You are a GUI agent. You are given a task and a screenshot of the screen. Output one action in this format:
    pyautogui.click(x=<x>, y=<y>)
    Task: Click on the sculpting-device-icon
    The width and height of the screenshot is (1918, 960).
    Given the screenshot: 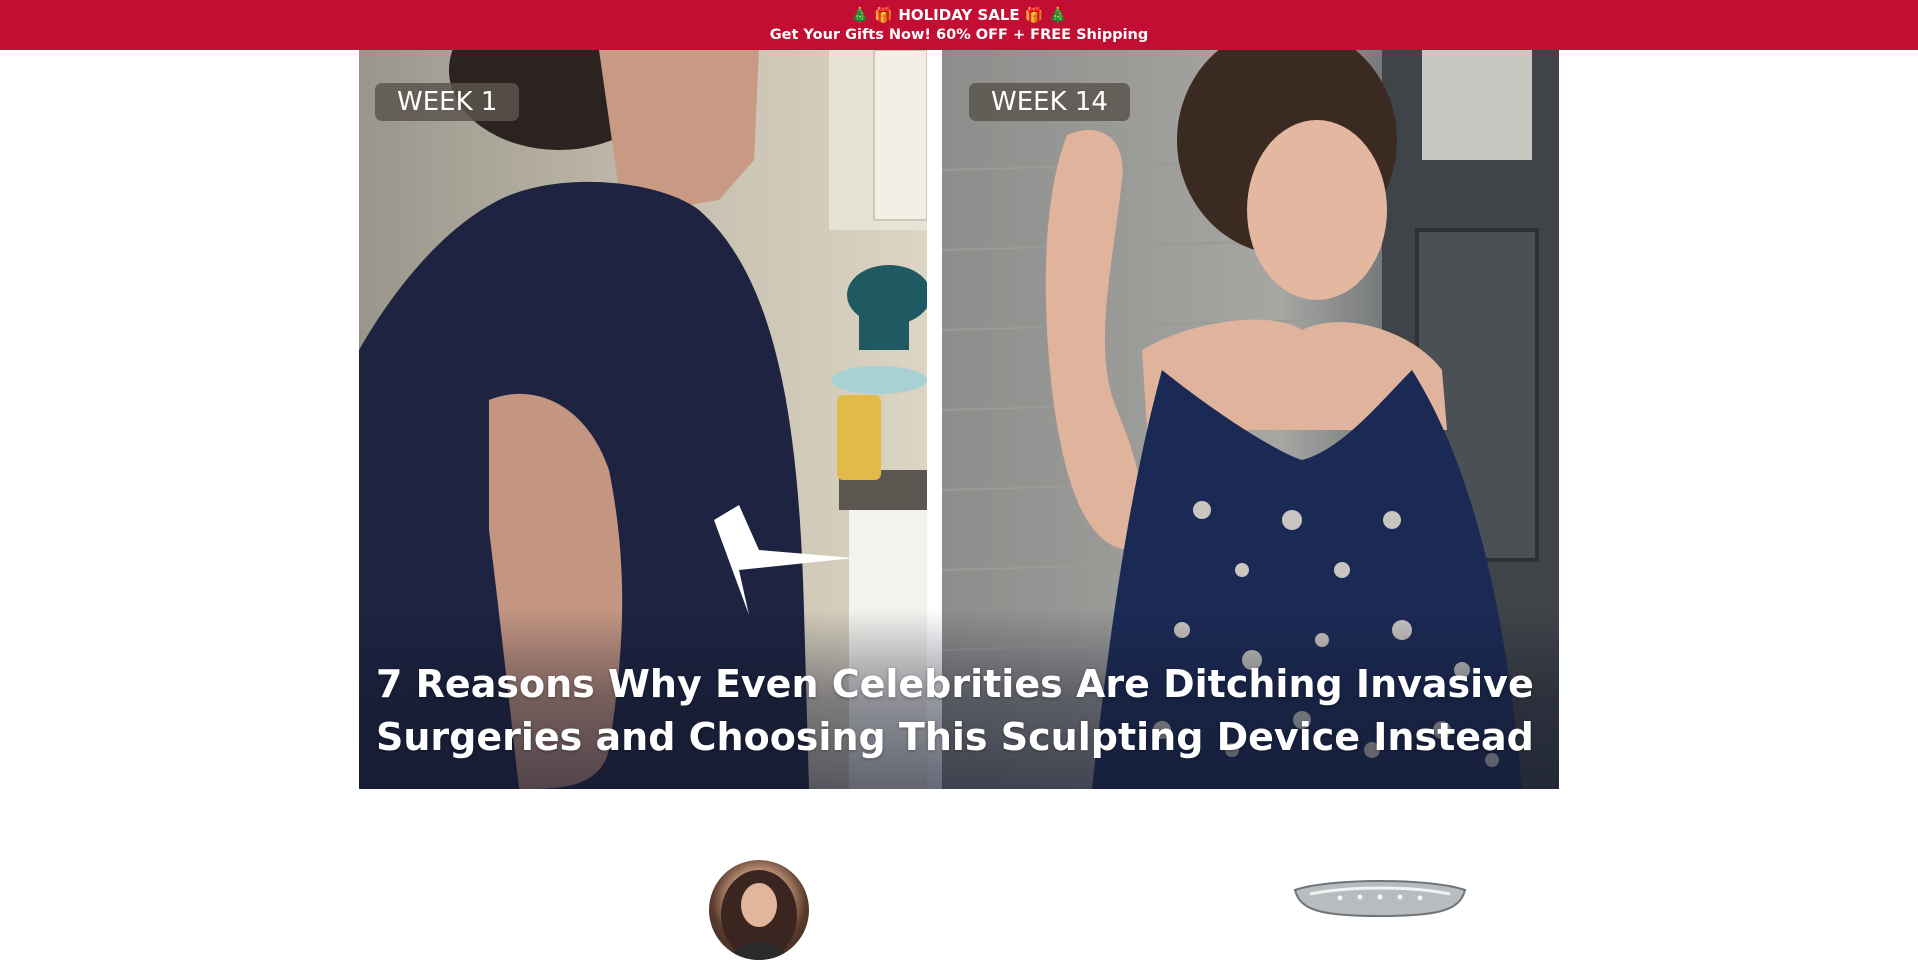 What is the action you would take?
    pyautogui.click(x=1380, y=899)
    